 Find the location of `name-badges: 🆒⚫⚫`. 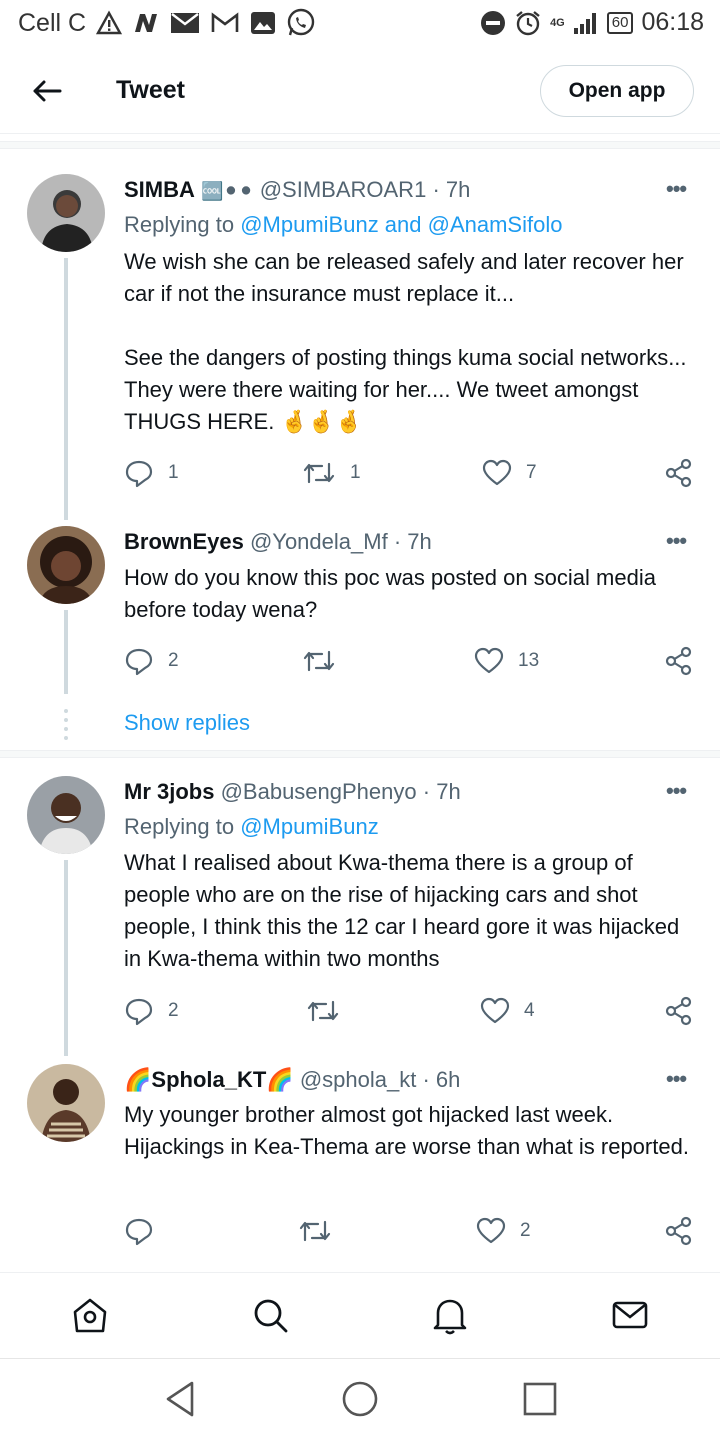

name-badges: 🆒⚫⚫ is located at coordinates (227, 191).